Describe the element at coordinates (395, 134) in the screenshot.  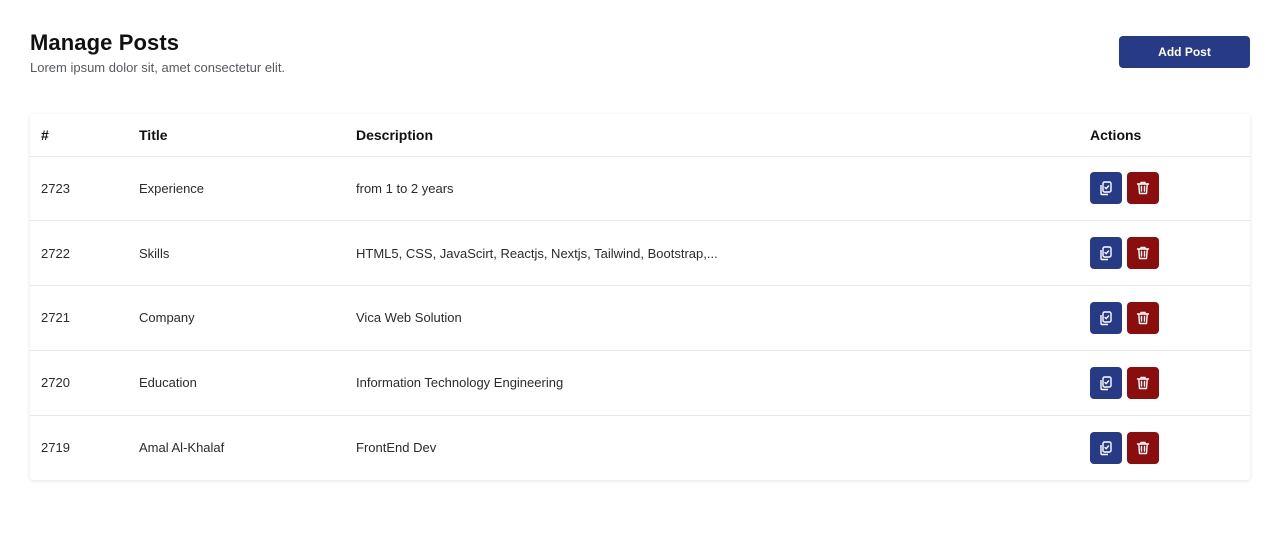
I see `column-header-description: Description` at that location.